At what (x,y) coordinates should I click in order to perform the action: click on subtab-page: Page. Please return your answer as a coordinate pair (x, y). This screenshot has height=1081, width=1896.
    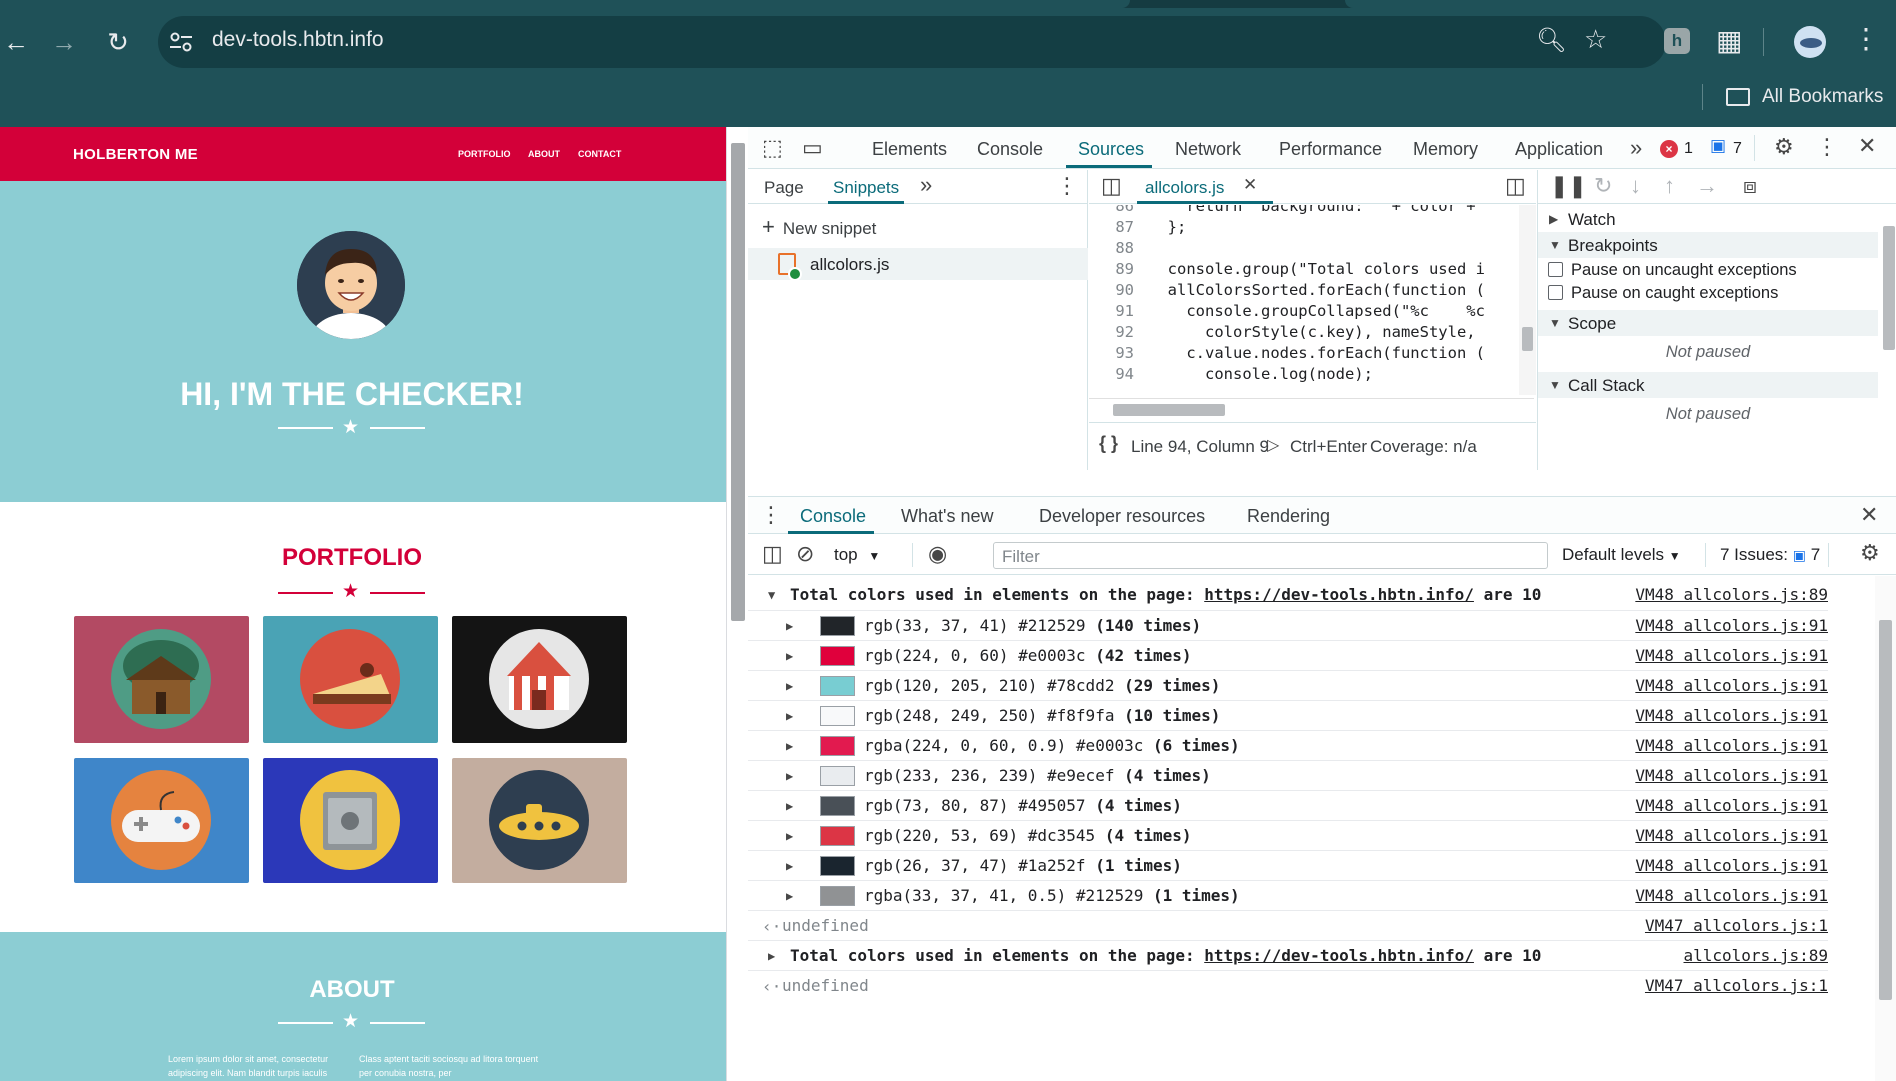
    Looking at the image, I should click on (784, 188).